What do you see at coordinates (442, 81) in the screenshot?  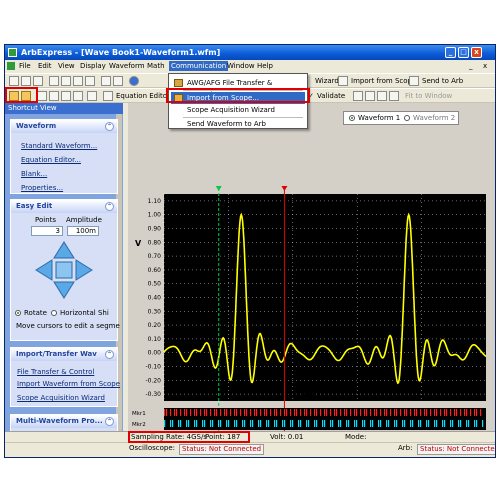 I see `send-to-arb-button: Send to Arb` at bounding box center [442, 81].